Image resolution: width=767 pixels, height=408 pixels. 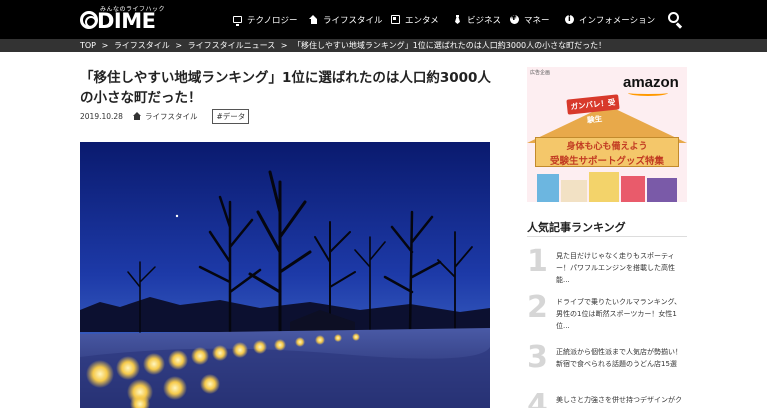 What do you see at coordinates (537, 20) in the screenshot?
I see `nav-label: マネー` at bounding box center [537, 20].